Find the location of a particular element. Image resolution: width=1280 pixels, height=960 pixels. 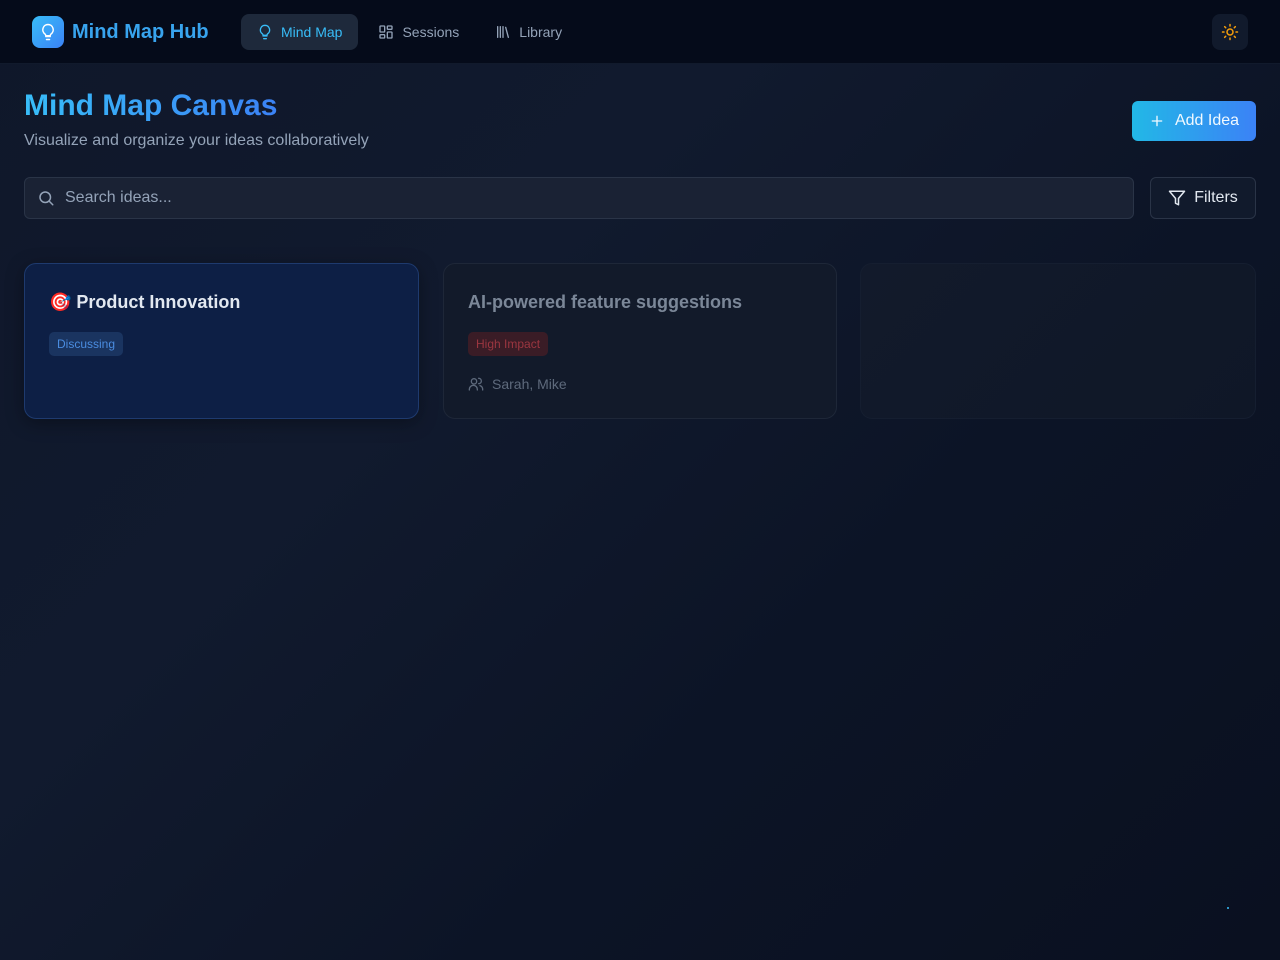

top-navigation-bar: Mind Map Hub Mind Map Sessions Library is located at coordinates (640, 32).